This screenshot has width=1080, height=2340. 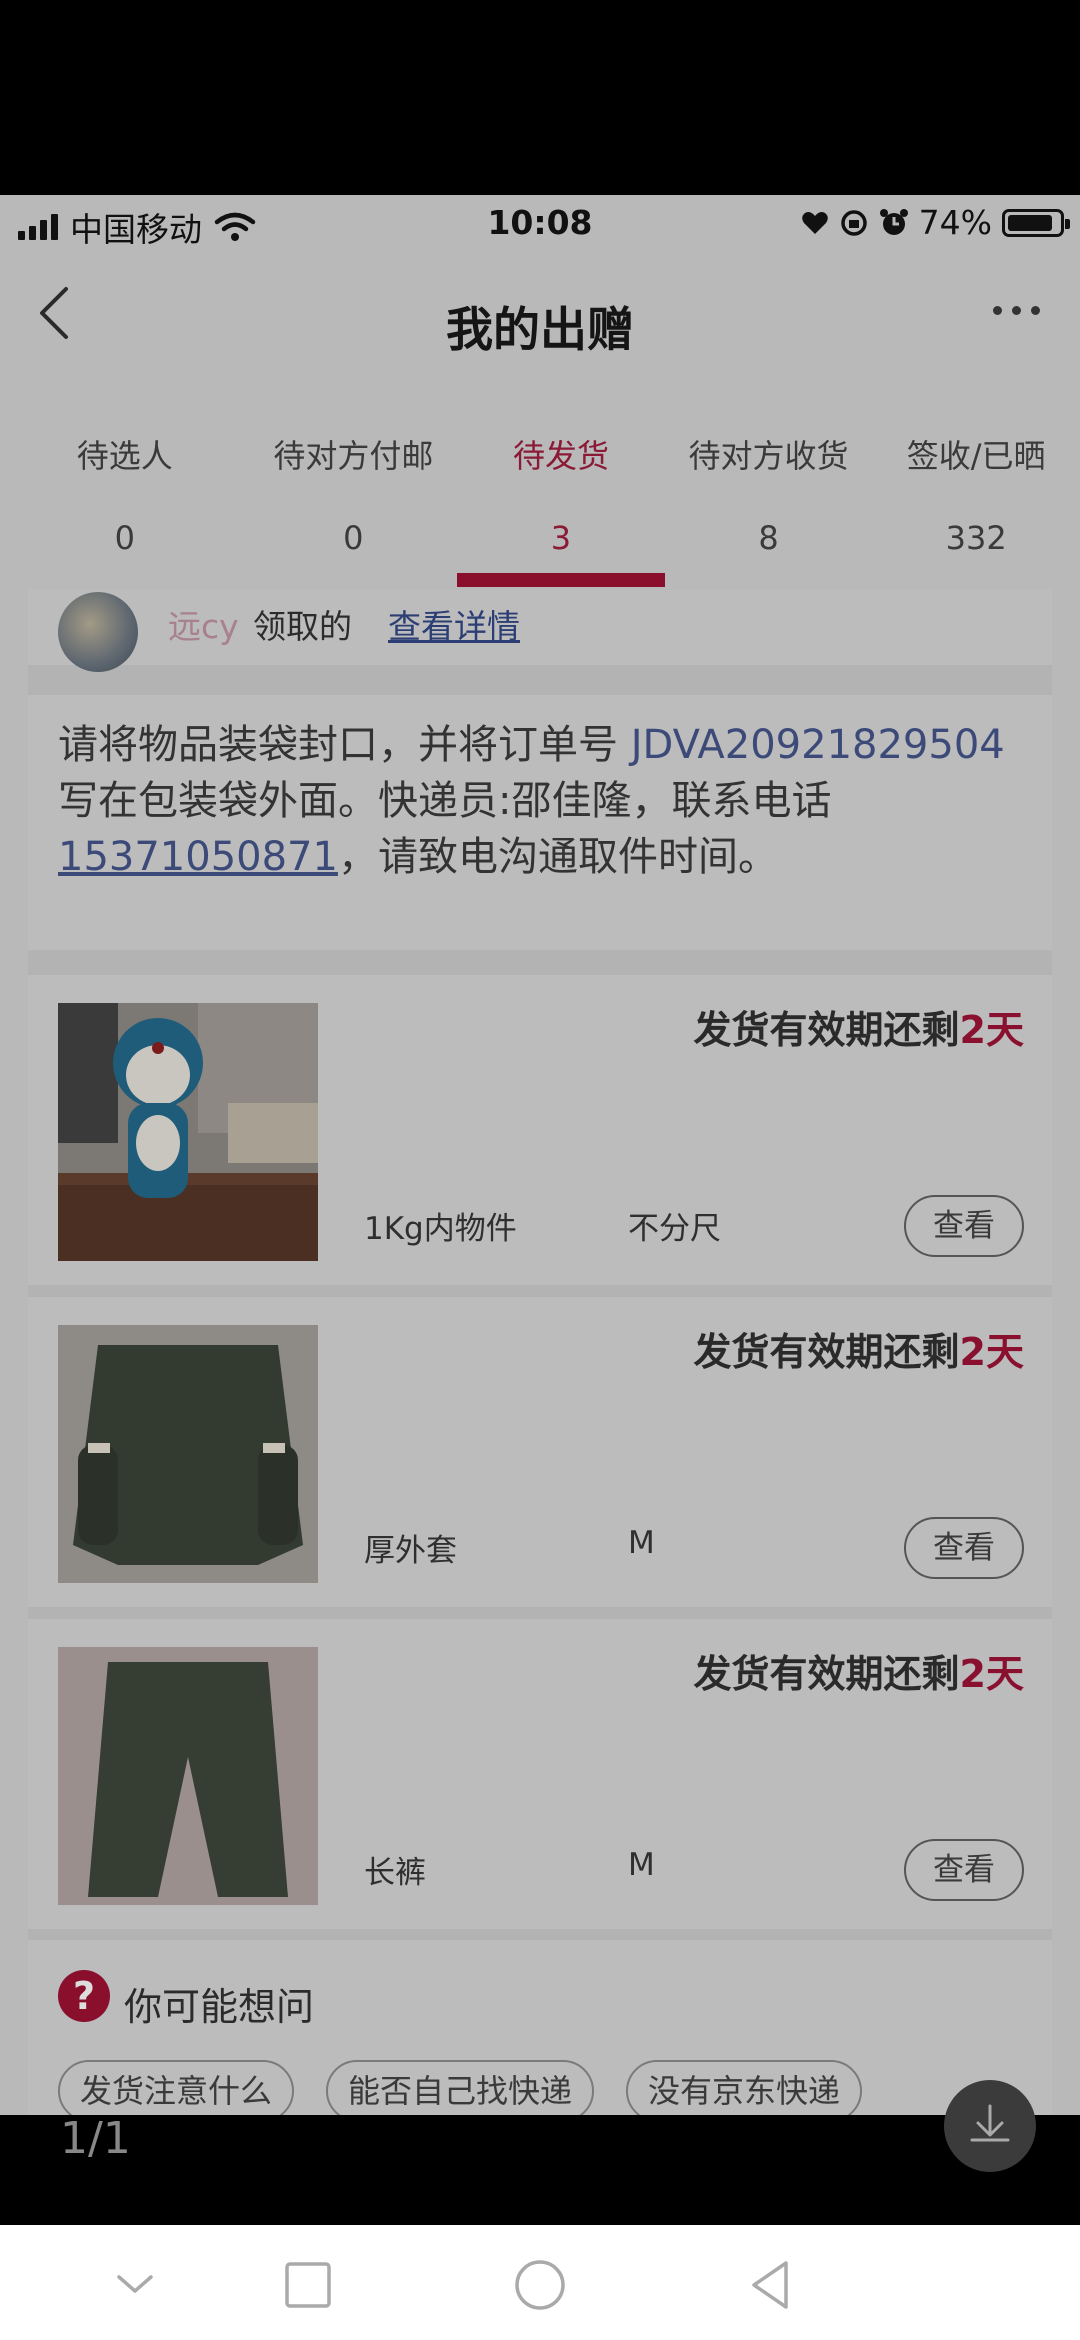 I want to click on list-item: 发货有效期还剩2天 长裤 M 查看, so click(x=540, y=1774).